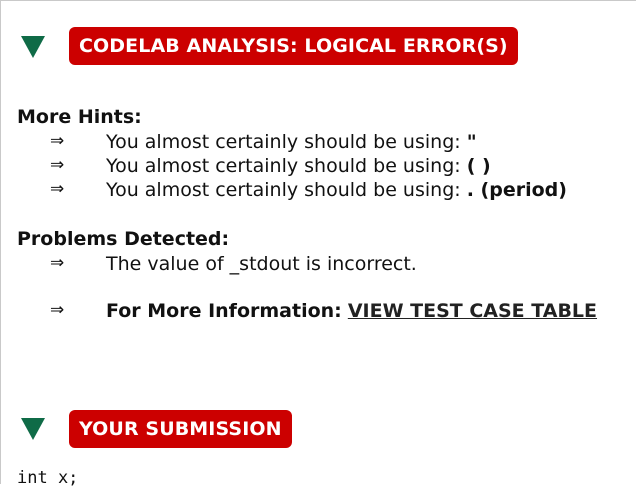 Image resolution: width=638 pixels, height=488 pixels. Describe the element at coordinates (516, 190) in the screenshot. I see `hint-code: . (period)` at that location.